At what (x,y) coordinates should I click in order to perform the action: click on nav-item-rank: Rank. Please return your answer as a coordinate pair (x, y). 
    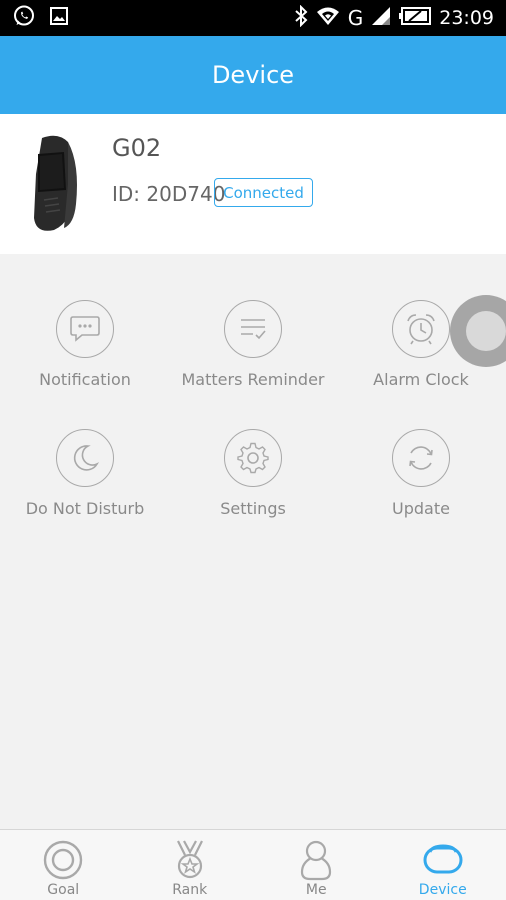
    Looking at the image, I should click on (190, 865).